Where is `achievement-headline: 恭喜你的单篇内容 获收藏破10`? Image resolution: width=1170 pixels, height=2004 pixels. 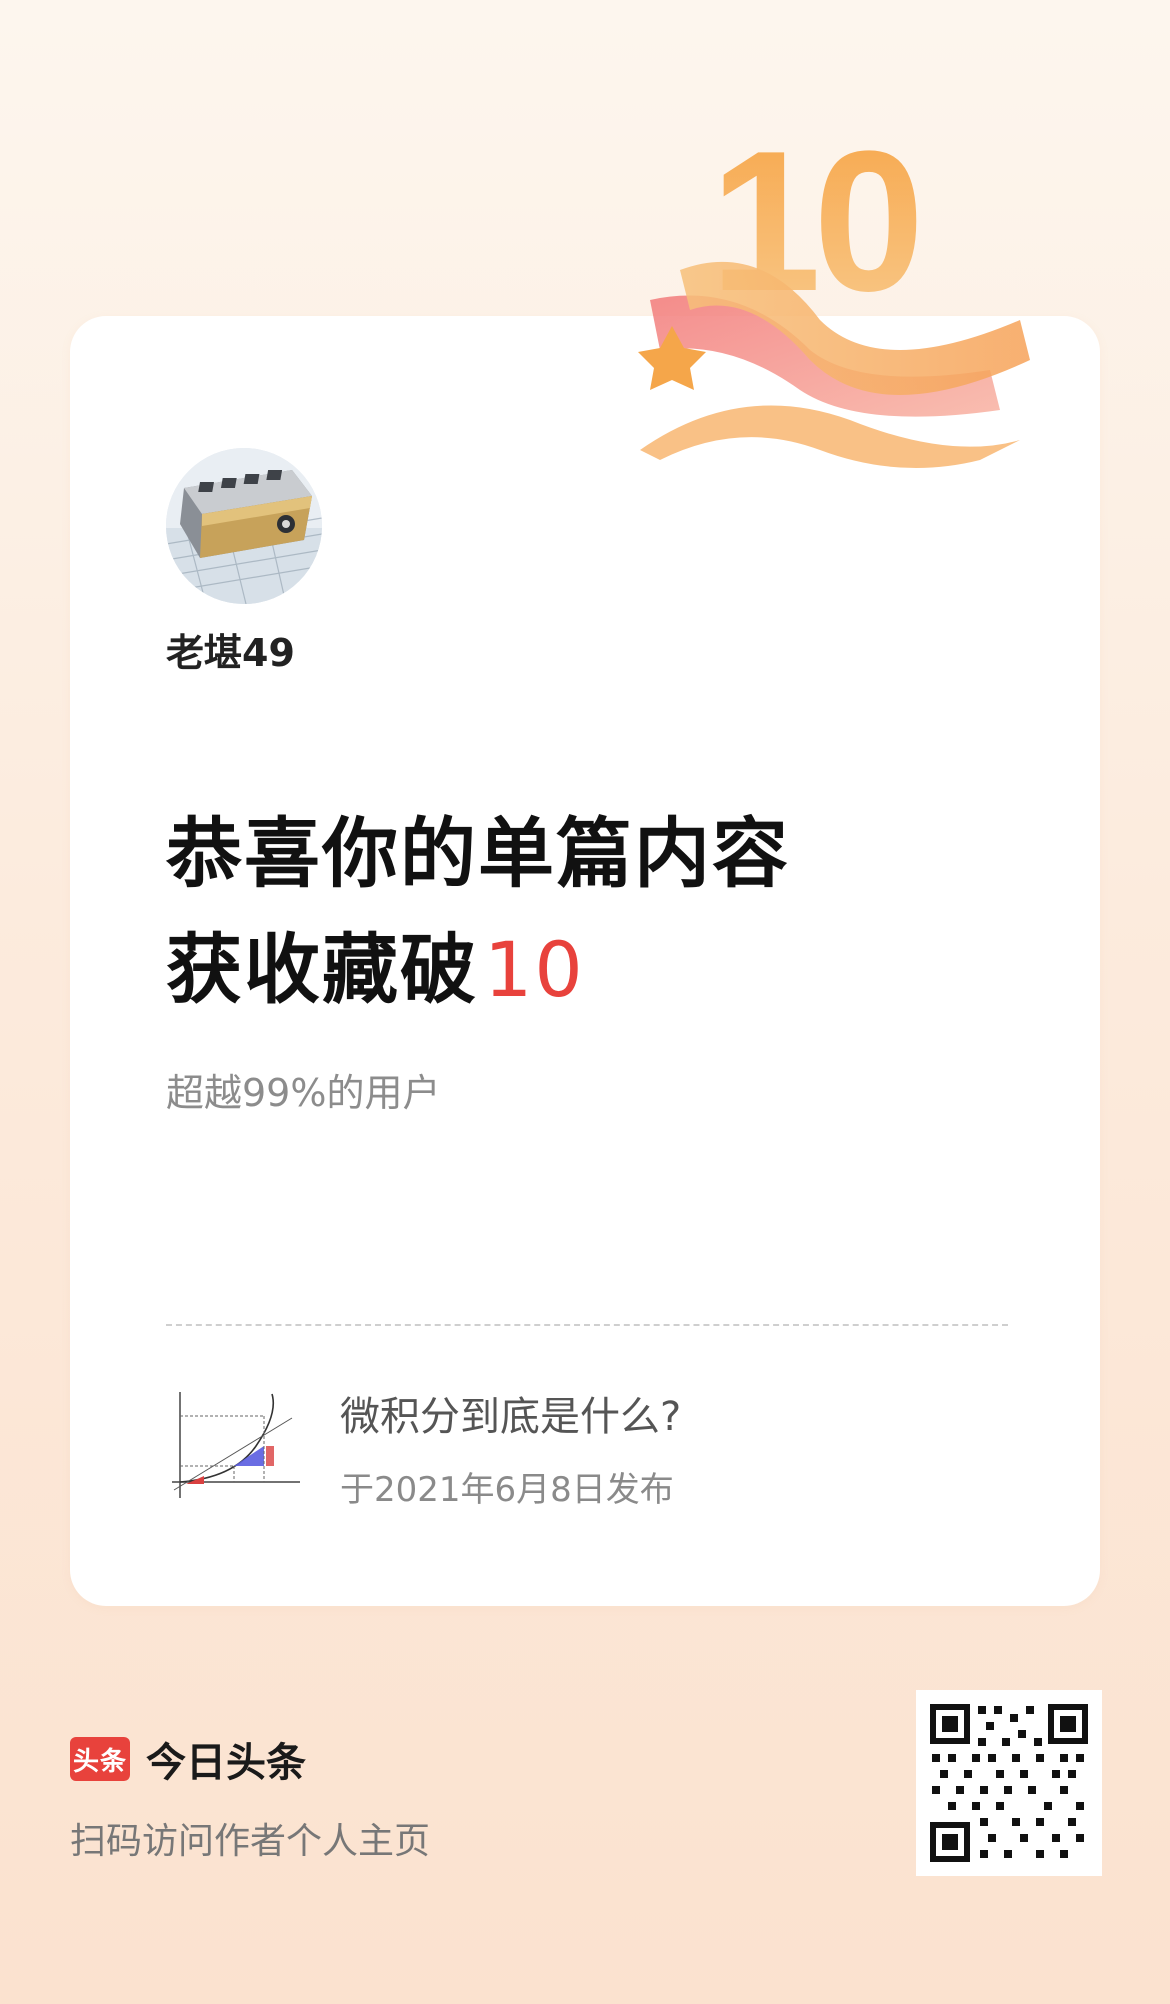 achievement-headline: 恭喜你的单篇内容 获收藏破10 is located at coordinates (478, 912).